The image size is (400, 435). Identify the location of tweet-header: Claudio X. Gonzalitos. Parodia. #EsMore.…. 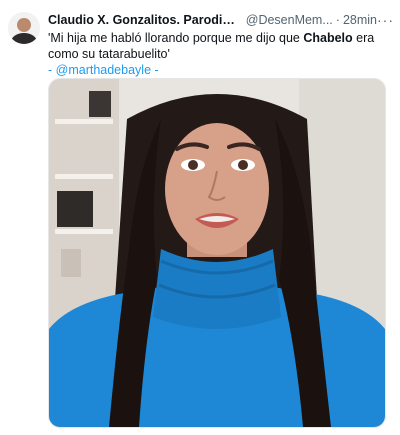
(221, 20).